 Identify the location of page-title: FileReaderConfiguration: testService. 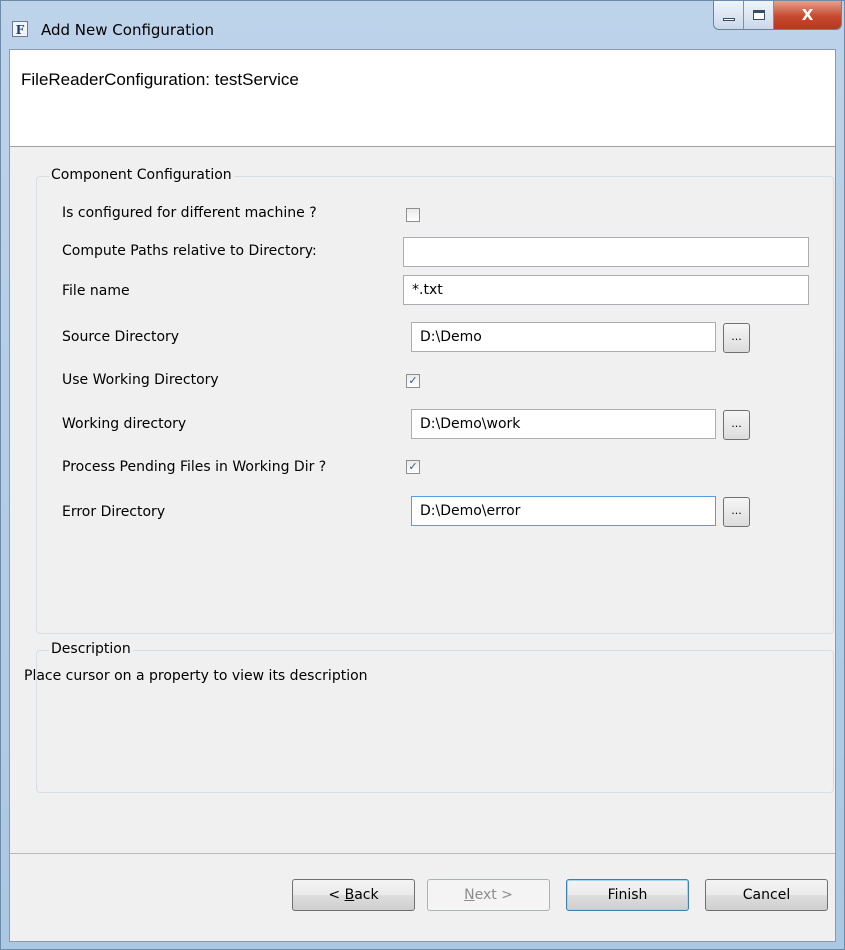
(160, 79).